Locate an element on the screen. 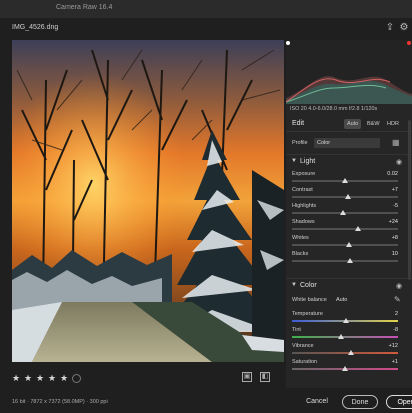  slider-value: +12 is located at coordinates (393, 346).